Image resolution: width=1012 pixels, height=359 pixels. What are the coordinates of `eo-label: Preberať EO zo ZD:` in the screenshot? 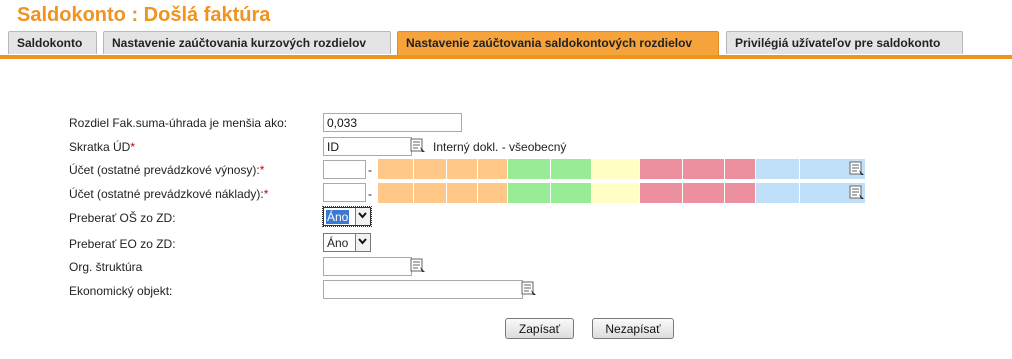 It's located at (122, 244).